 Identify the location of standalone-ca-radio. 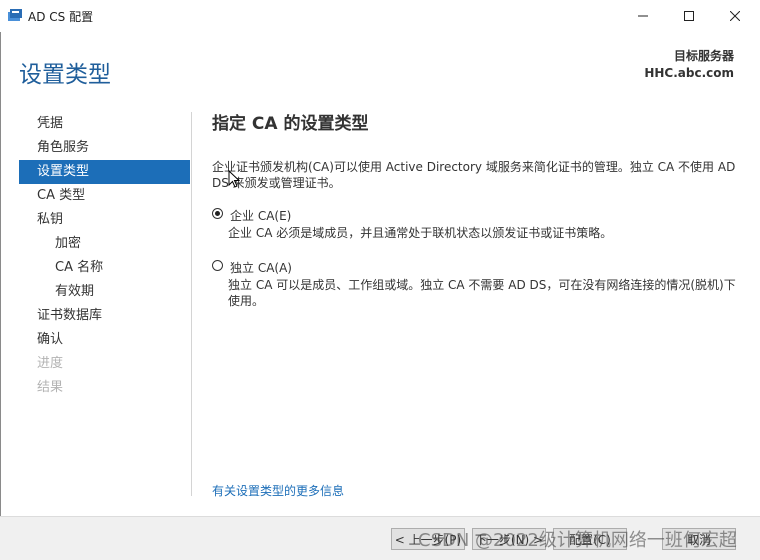
(217, 265).